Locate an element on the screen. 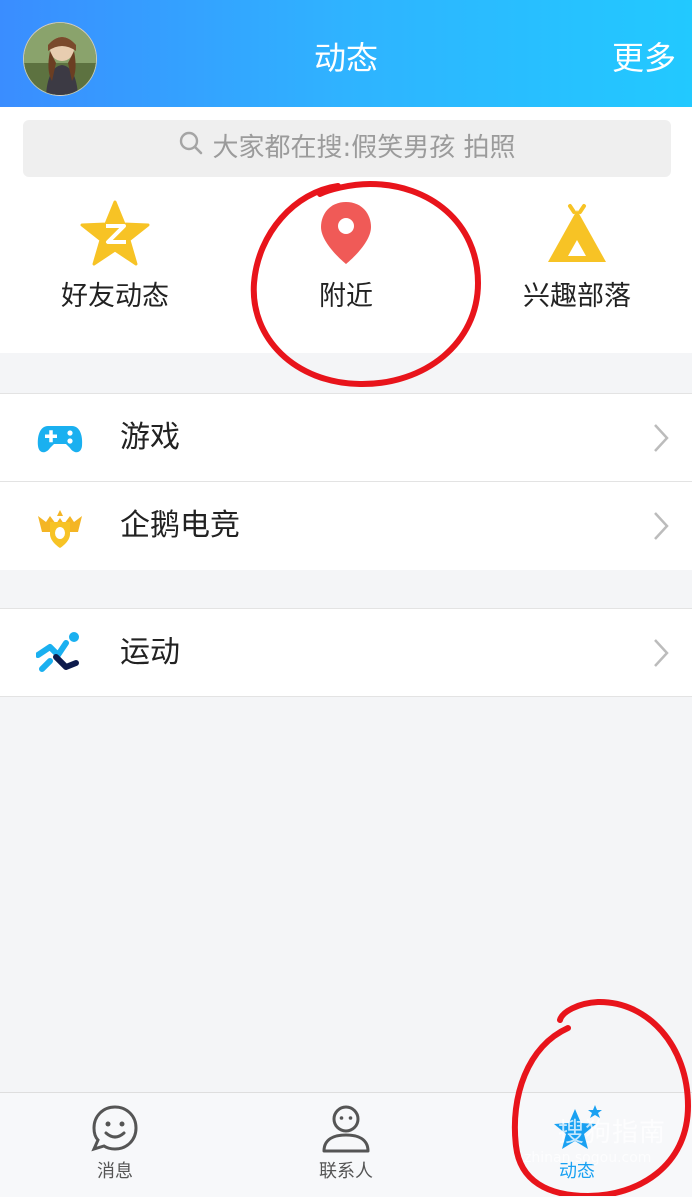 This screenshot has height=1197, width=692. list-item-sports: 运动 is located at coordinates (346, 653).